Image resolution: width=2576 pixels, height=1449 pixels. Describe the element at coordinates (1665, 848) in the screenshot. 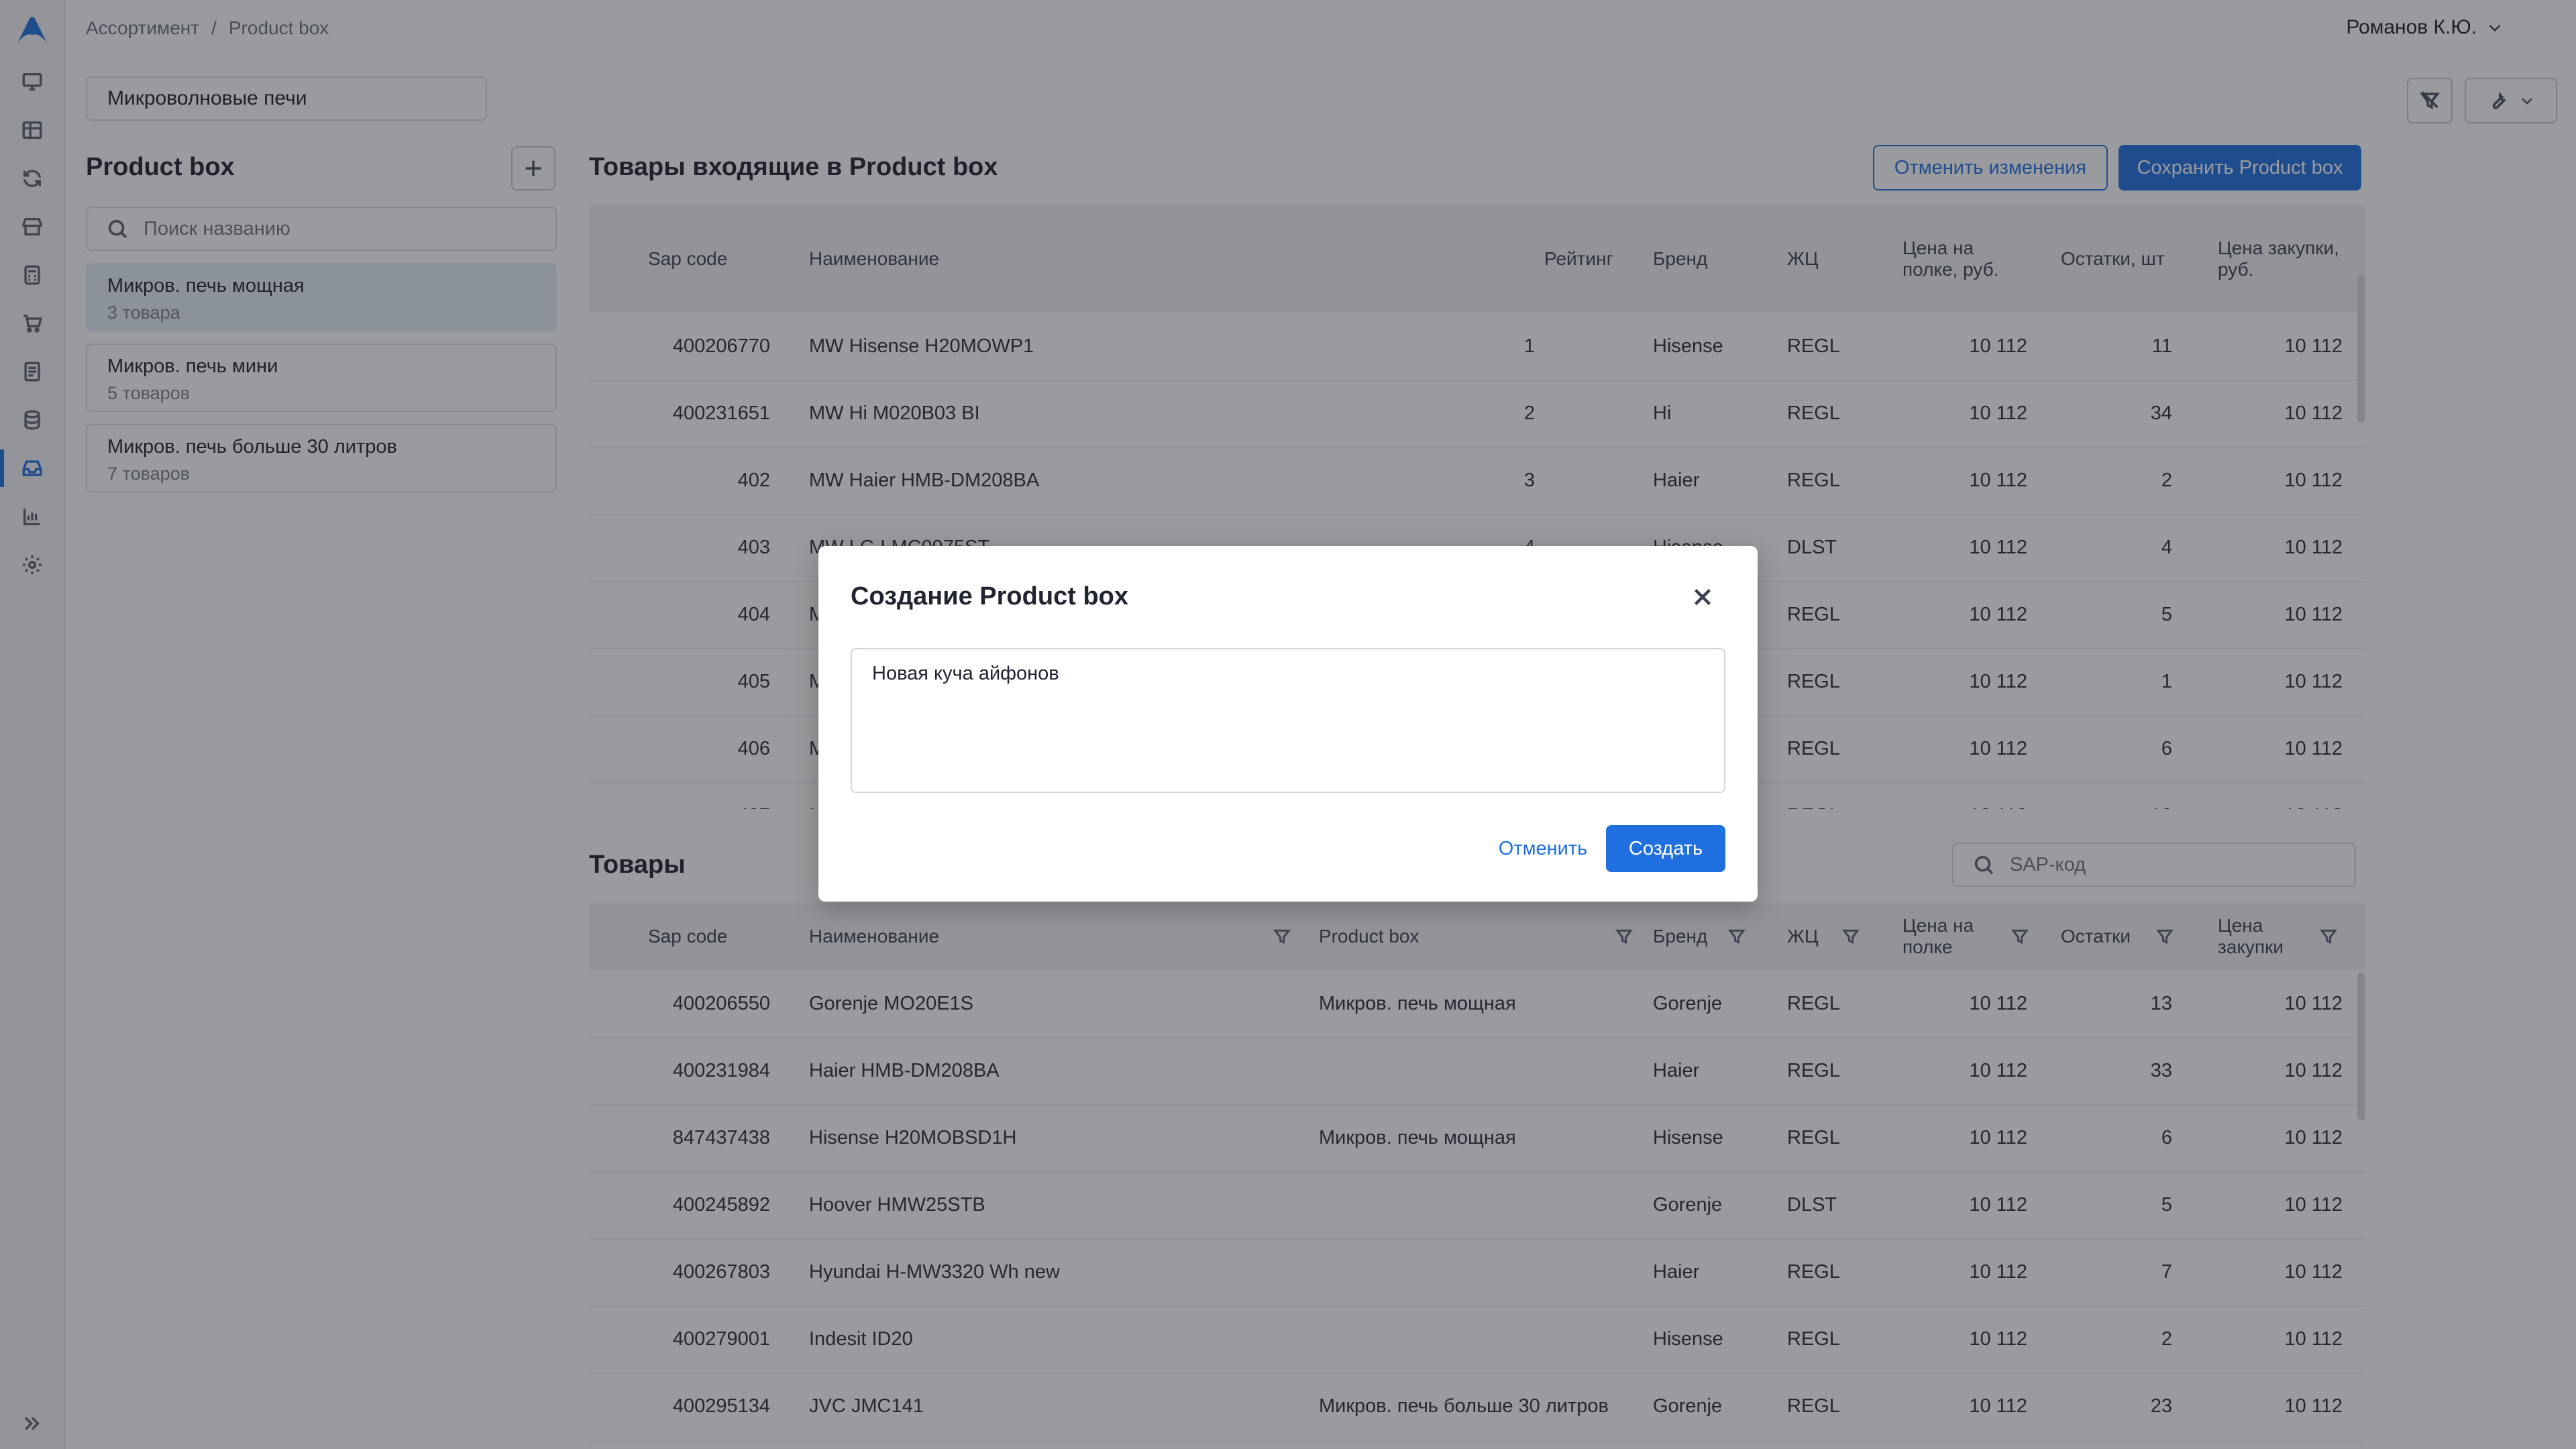

I see `create-button: Создать` at that location.